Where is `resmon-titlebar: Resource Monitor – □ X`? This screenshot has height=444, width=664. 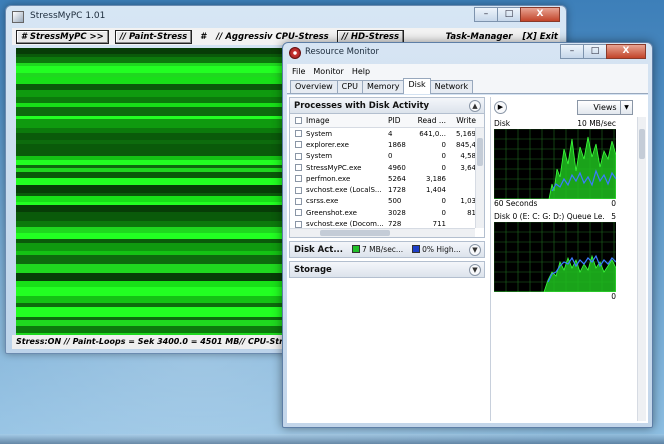 resmon-titlebar: Resource Monitor – □ X is located at coordinates (467, 53).